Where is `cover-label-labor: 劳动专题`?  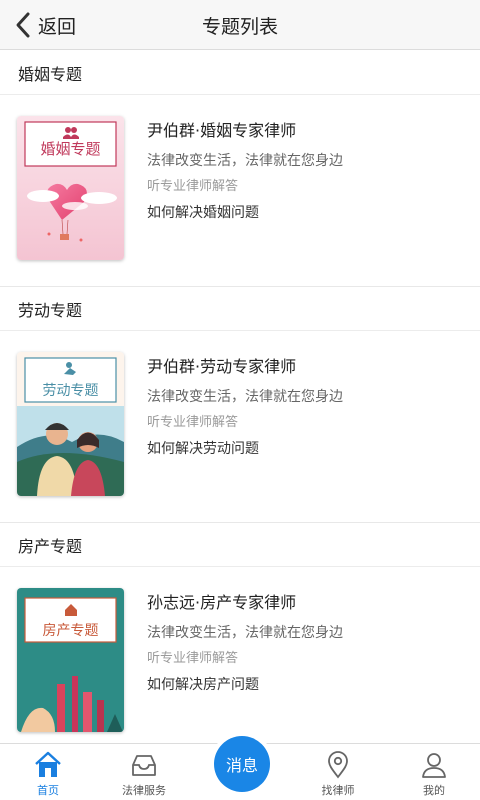
cover-label-labor: 劳动专题 is located at coordinates (70, 391).